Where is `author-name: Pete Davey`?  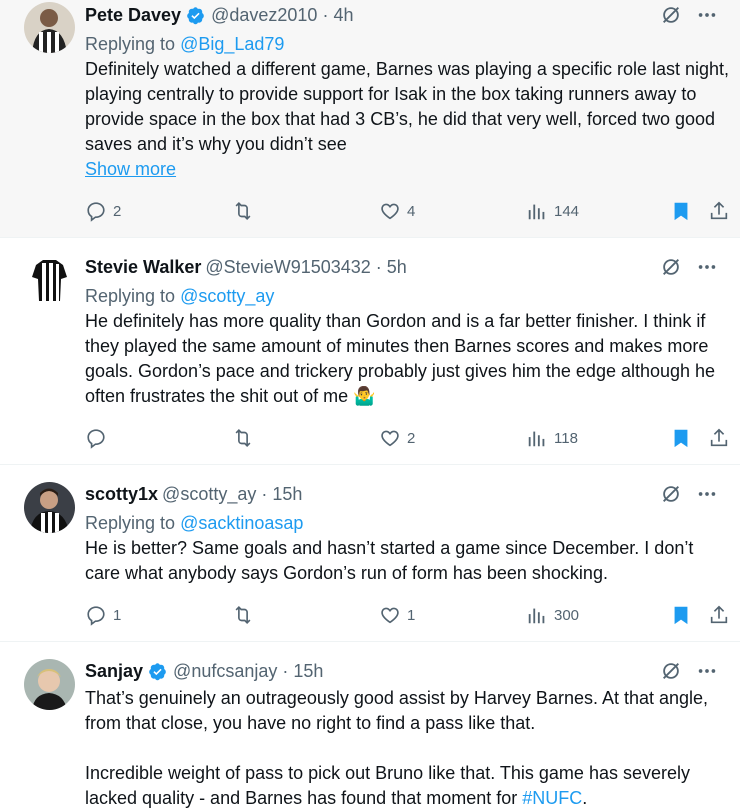 author-name: Pete Davey is located at coordinates (133, 15).